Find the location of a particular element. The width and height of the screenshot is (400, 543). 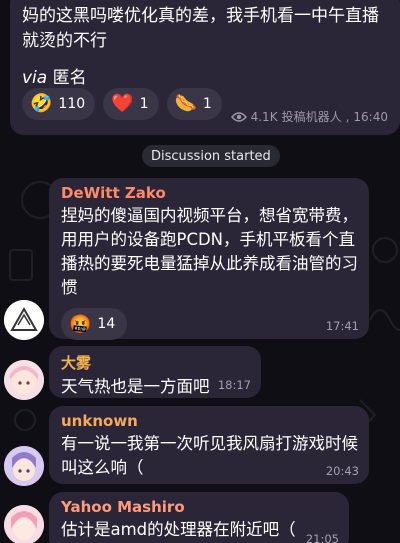

heart-emoji-icon: ❤️ is located at coordinates (122, 103).